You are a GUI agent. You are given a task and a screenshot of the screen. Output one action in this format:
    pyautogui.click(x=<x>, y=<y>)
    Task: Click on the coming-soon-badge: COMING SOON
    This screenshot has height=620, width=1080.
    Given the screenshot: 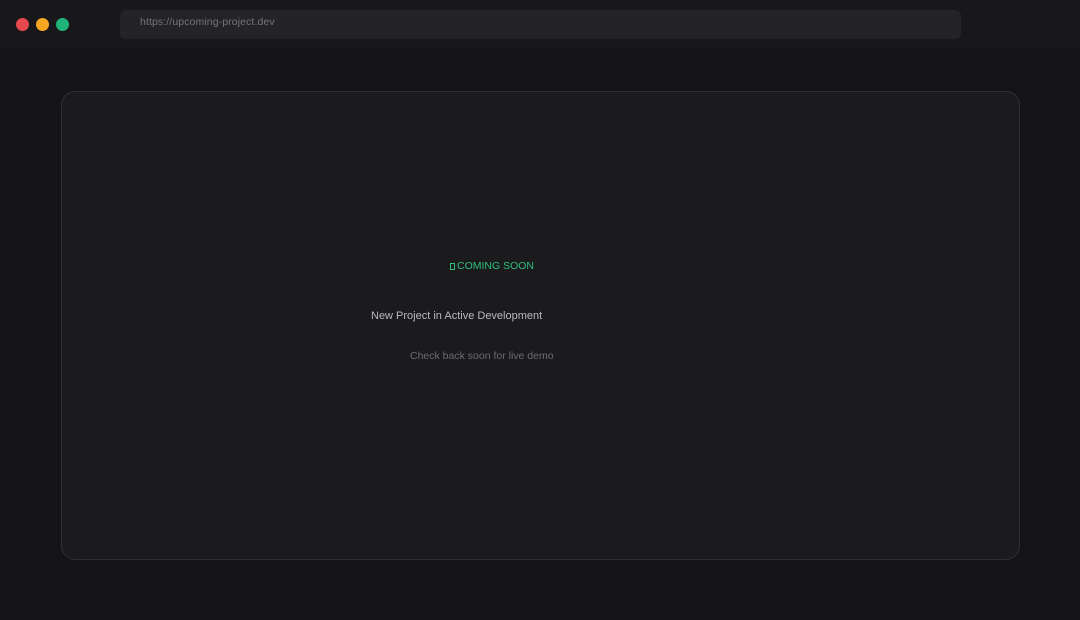 What is the action you would take?
    pyautogui.click(x=492, y=266)
    